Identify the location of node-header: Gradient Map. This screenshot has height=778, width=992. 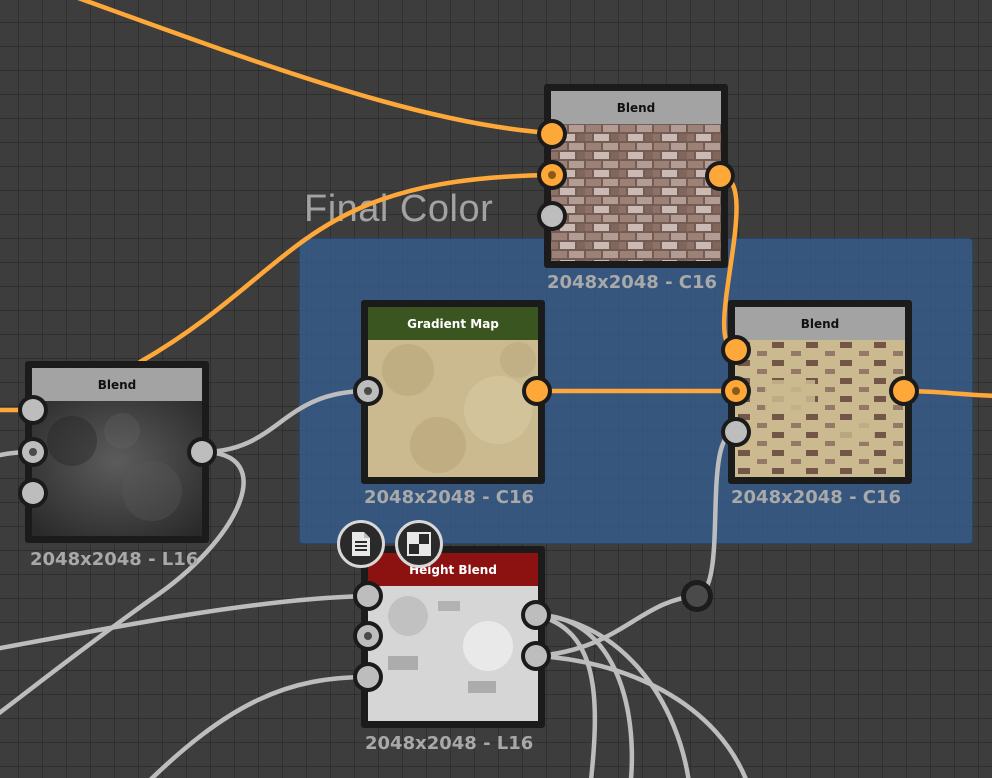
(453, 323).